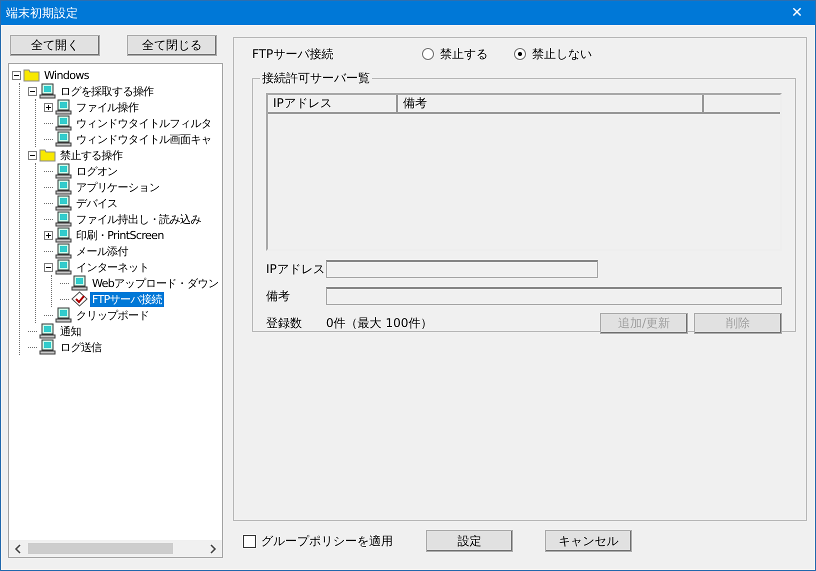 The image size is (816, 571). I want to click on tree-item: Webアップロード・ダウン, so click(155, 283).